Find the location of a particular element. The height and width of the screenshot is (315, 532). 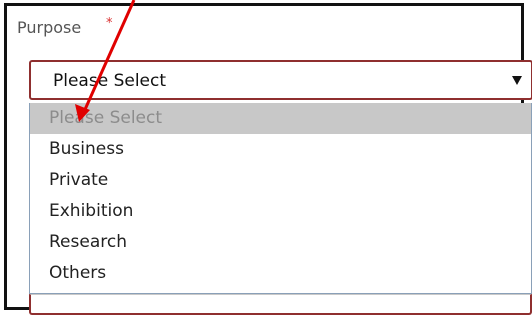

required-asterisk: * is located at coordinates (109, 23).